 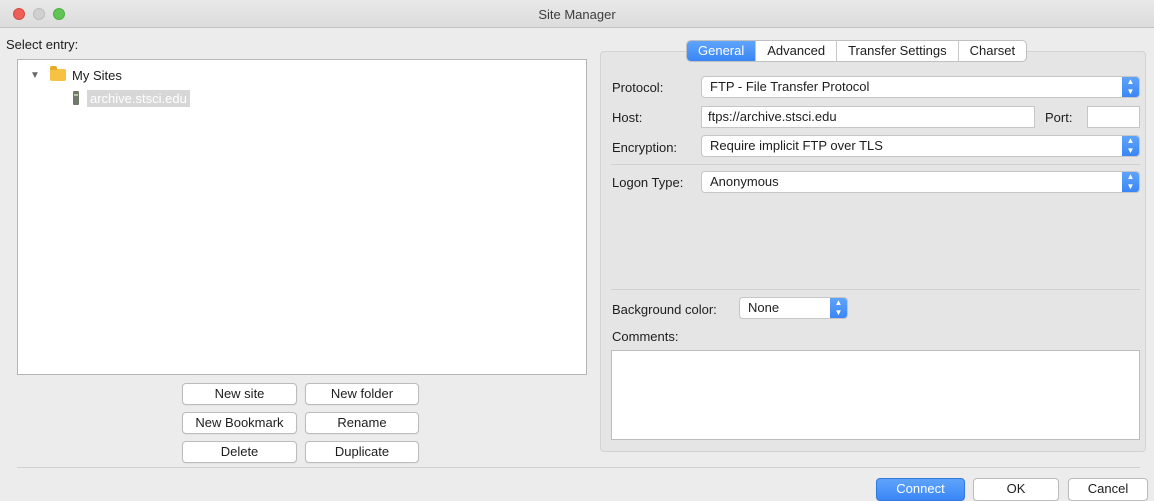 I want to click on window-title: Site Manager, so click(x=577, y=14).